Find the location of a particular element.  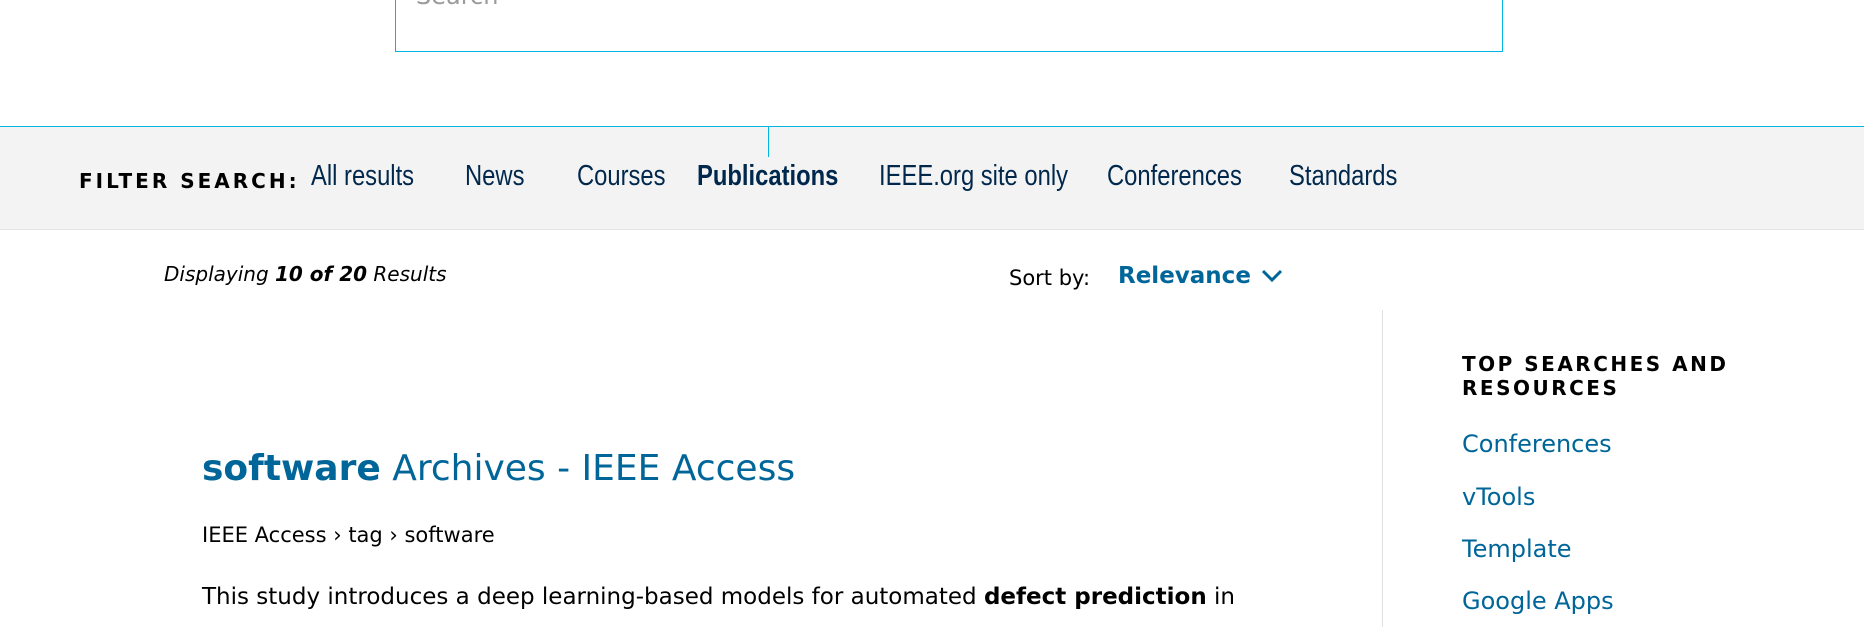

result-title-link: software Archives - IEEE Access is located at coordinates (498, 468).